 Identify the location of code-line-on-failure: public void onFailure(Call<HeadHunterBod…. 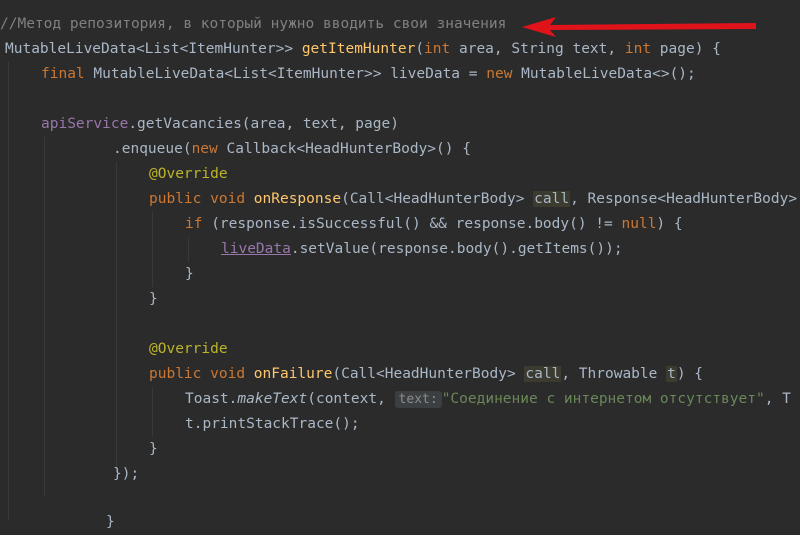
(474, 374).